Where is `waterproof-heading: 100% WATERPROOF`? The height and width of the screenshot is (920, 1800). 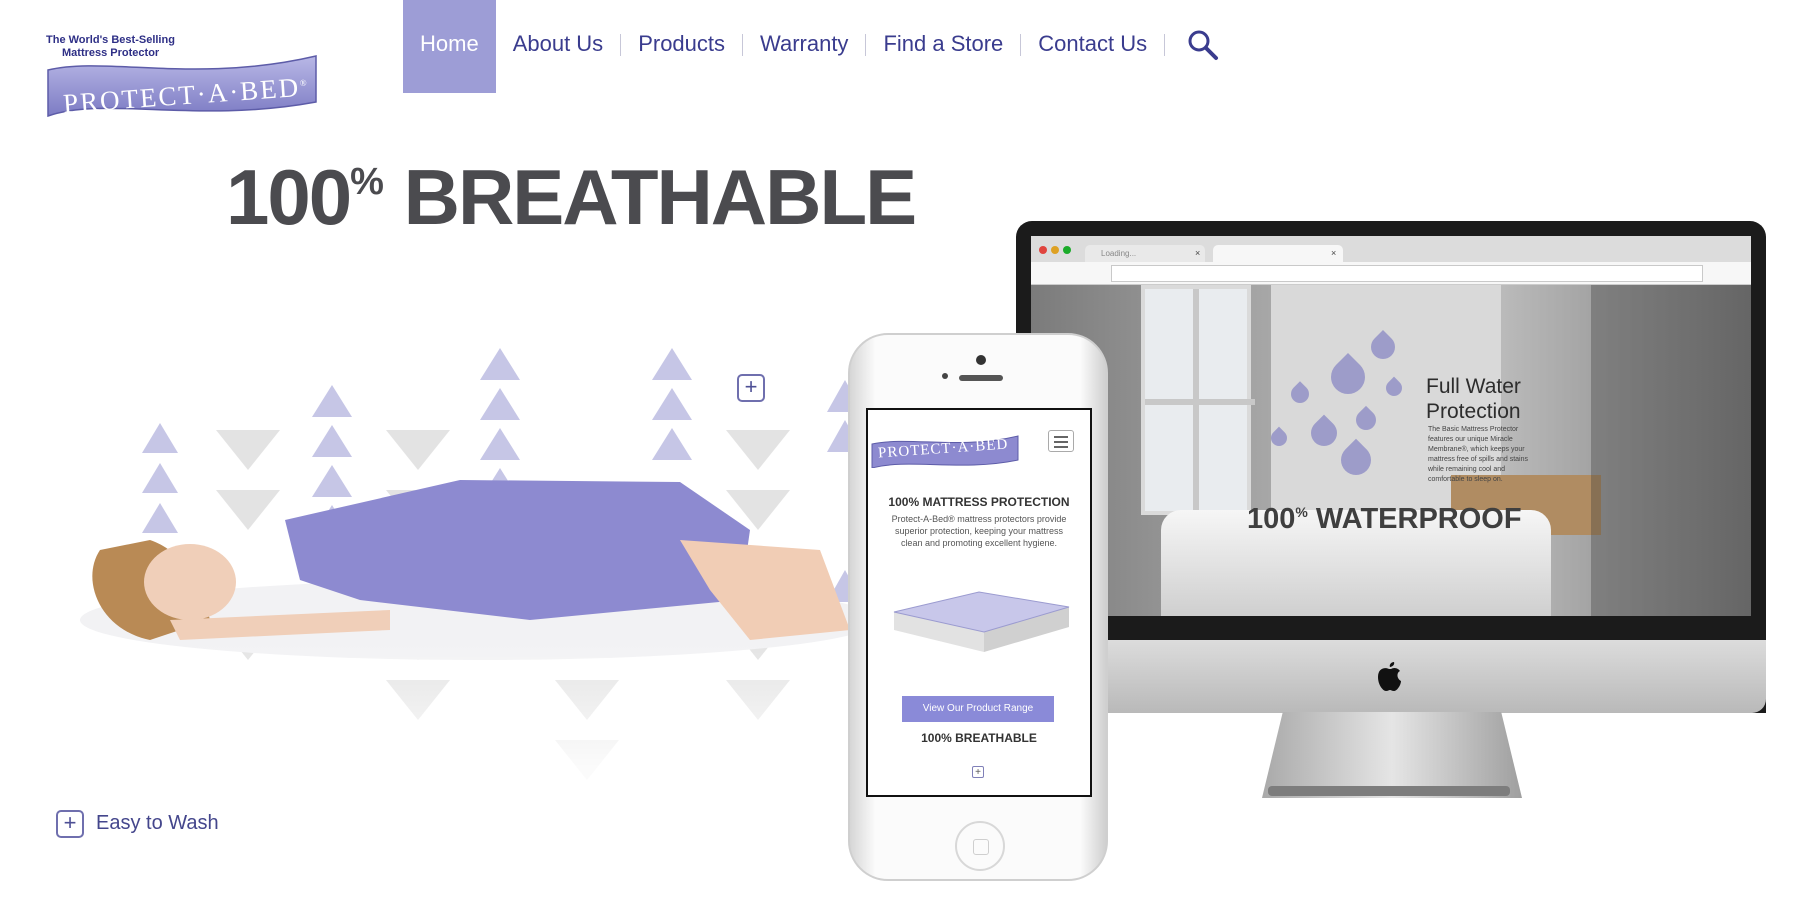
waterproof-heading: 100% WATERPROOF is located at coordinates (1384, 519).